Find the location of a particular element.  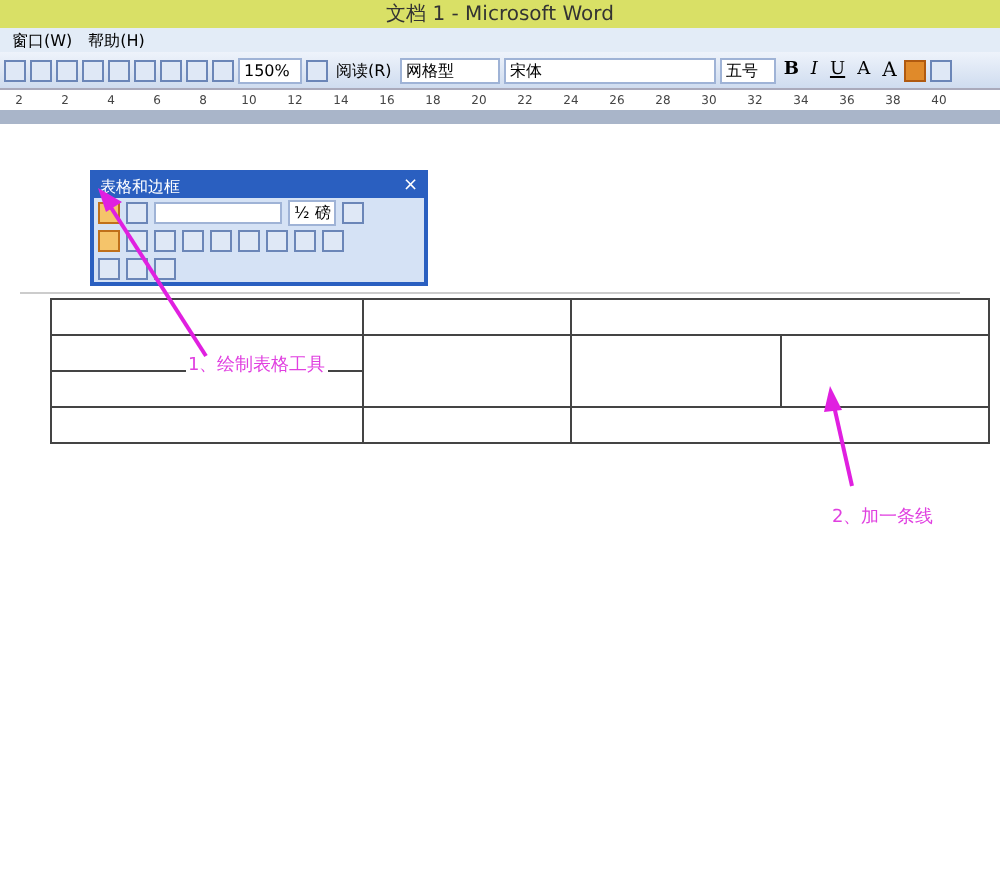

line-weight-dropdown: ½ 磅 is located at coordinates (312, 212).